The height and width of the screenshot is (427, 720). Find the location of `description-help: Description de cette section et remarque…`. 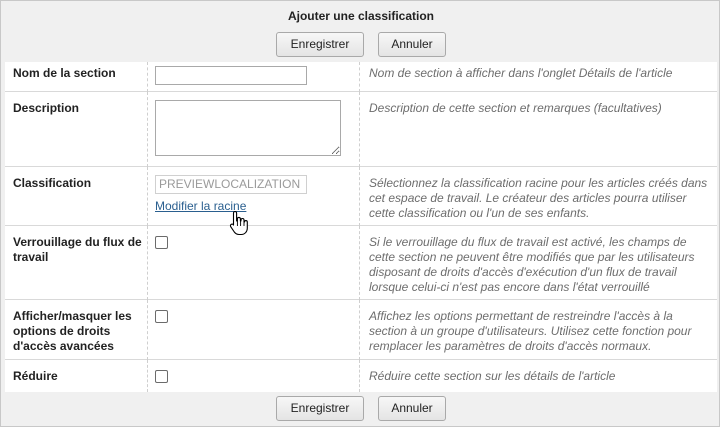

description-help: Description de cette section et remarque… is located at coordinates (515, 108).